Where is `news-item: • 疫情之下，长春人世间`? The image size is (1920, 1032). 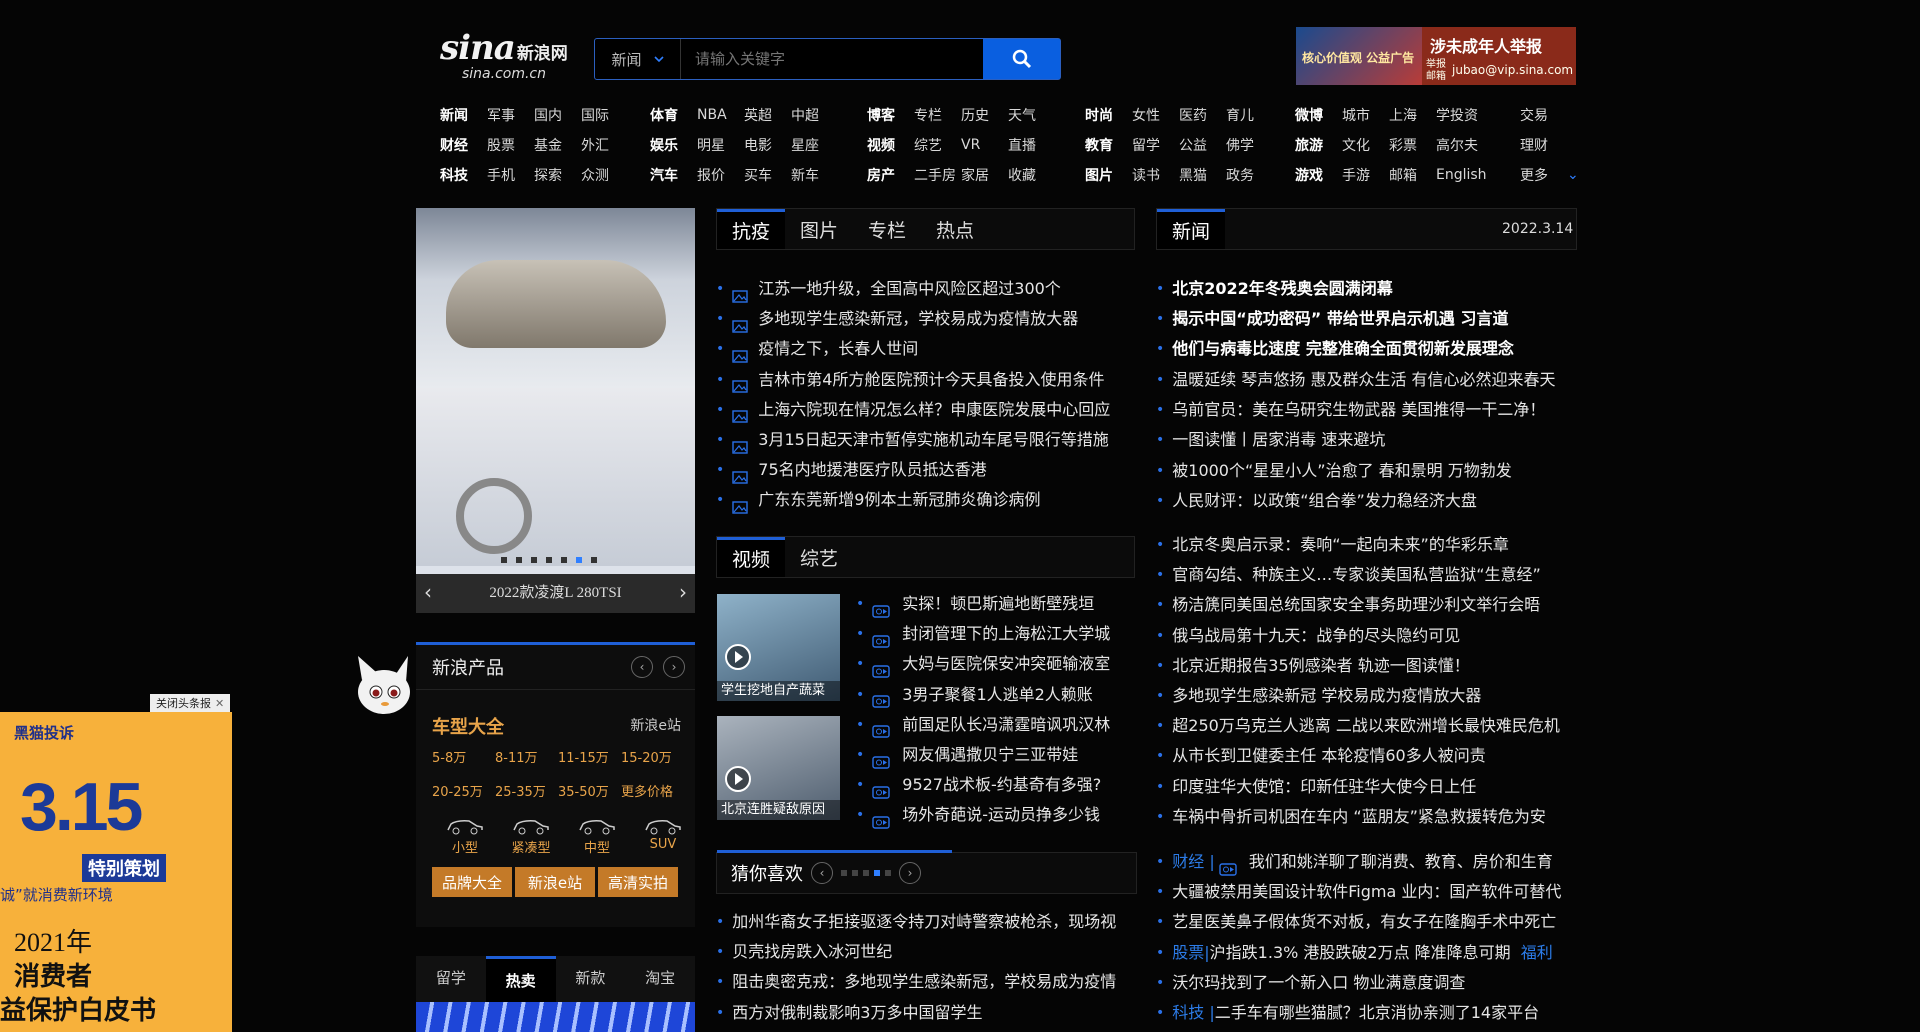 news-item: • 疫情之下，长春人世间 is located at coordinates (913, 349).